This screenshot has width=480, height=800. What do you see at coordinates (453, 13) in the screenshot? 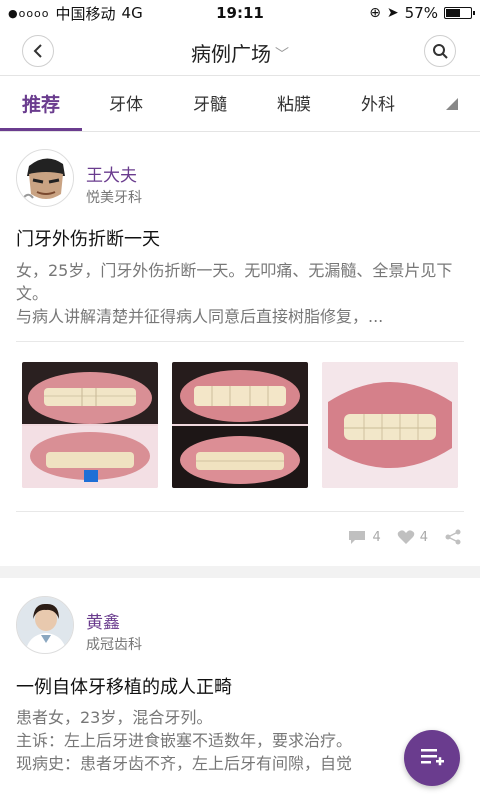
I see `battery-fill` at bounding box center [453, 13].